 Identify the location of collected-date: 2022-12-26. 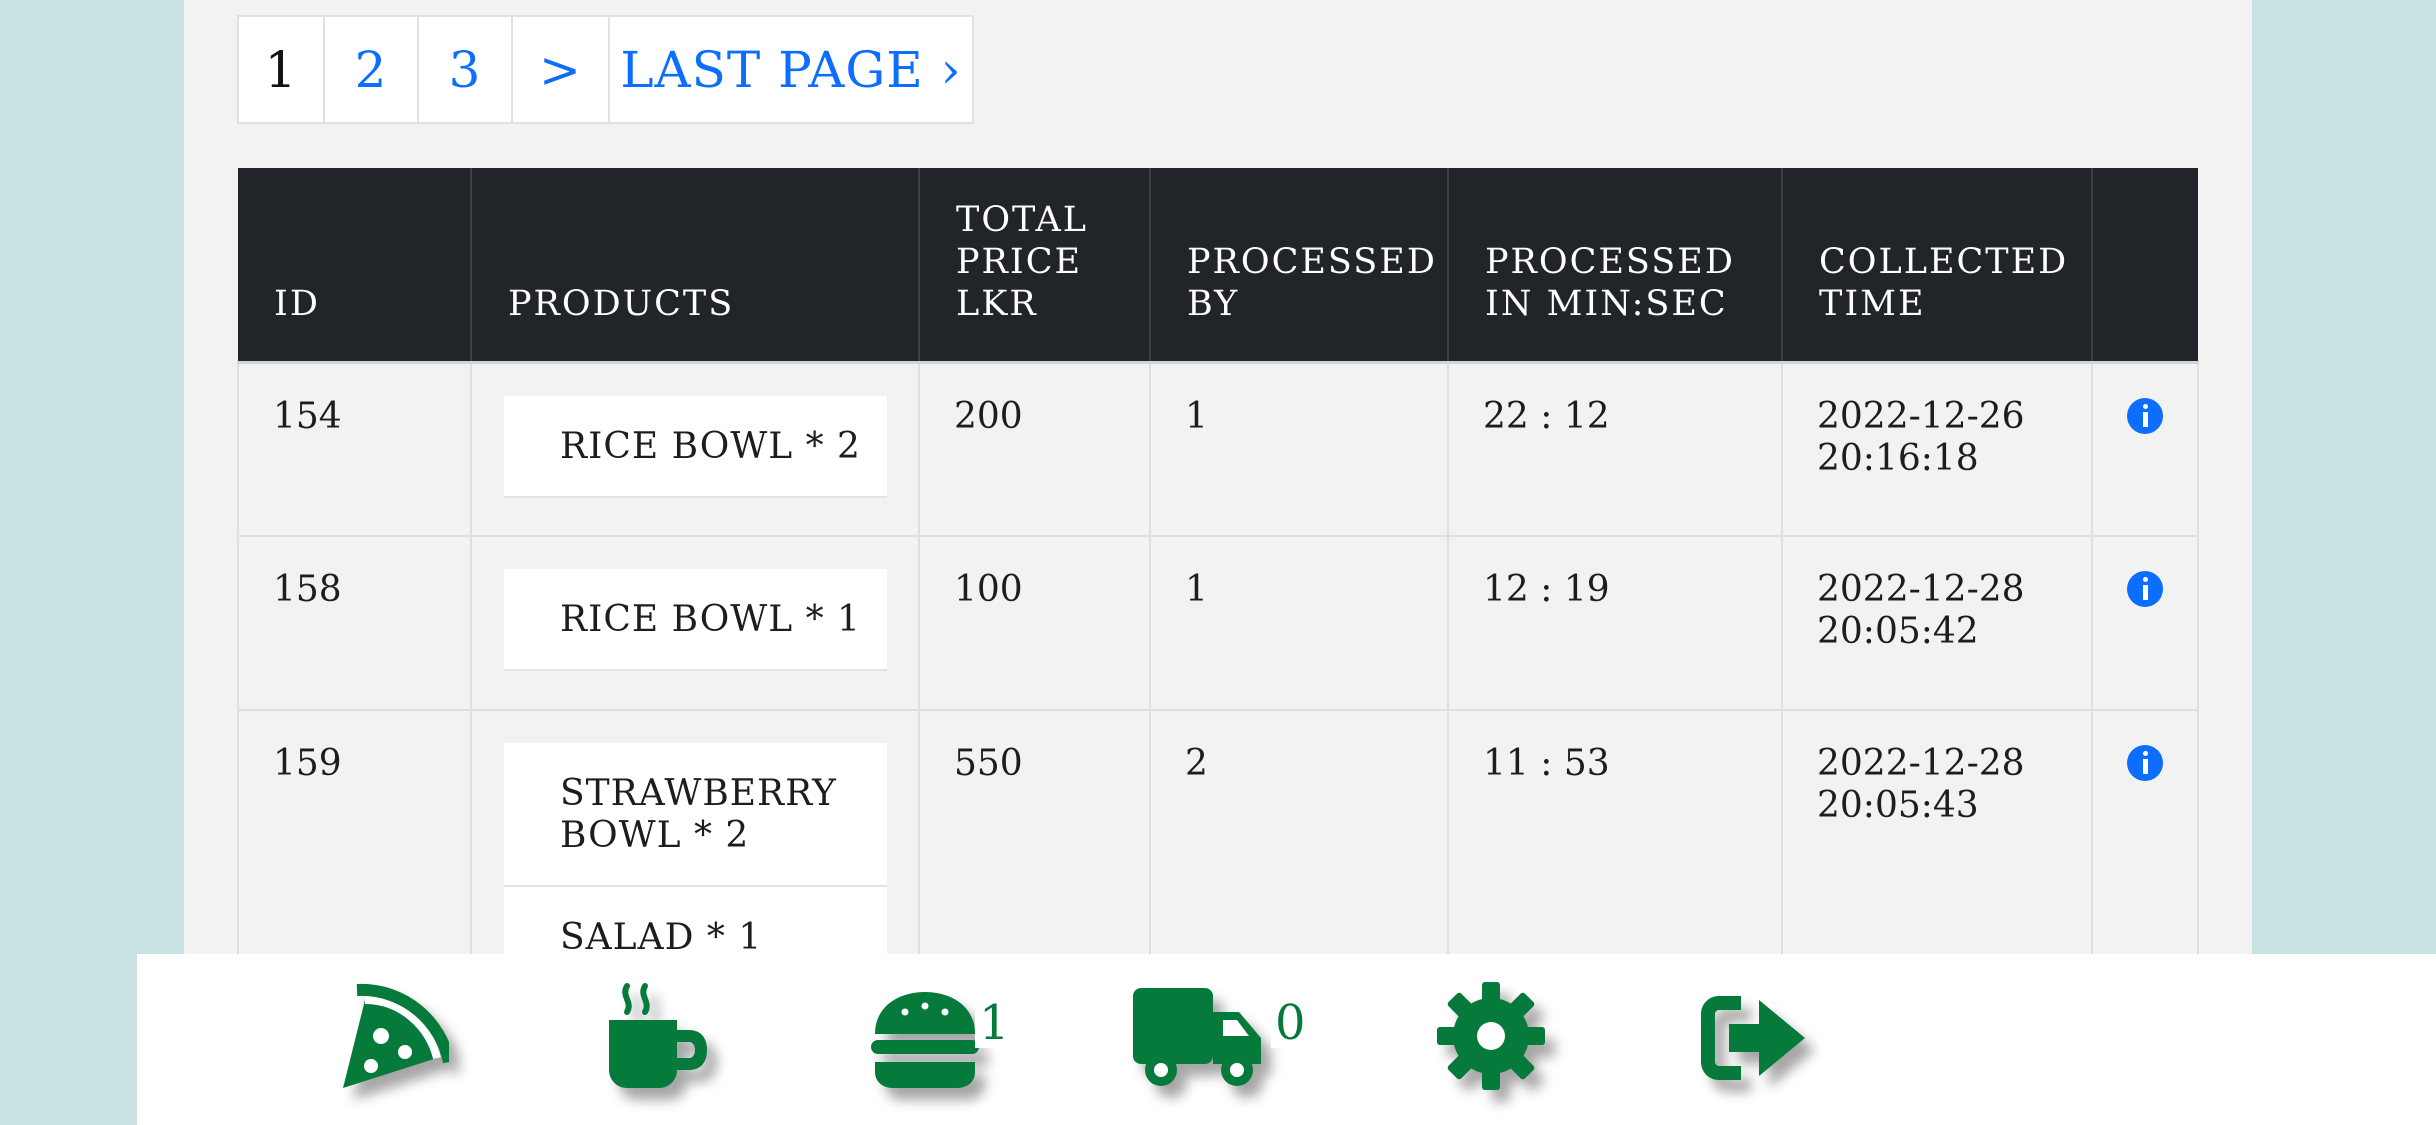
(1921, 416).